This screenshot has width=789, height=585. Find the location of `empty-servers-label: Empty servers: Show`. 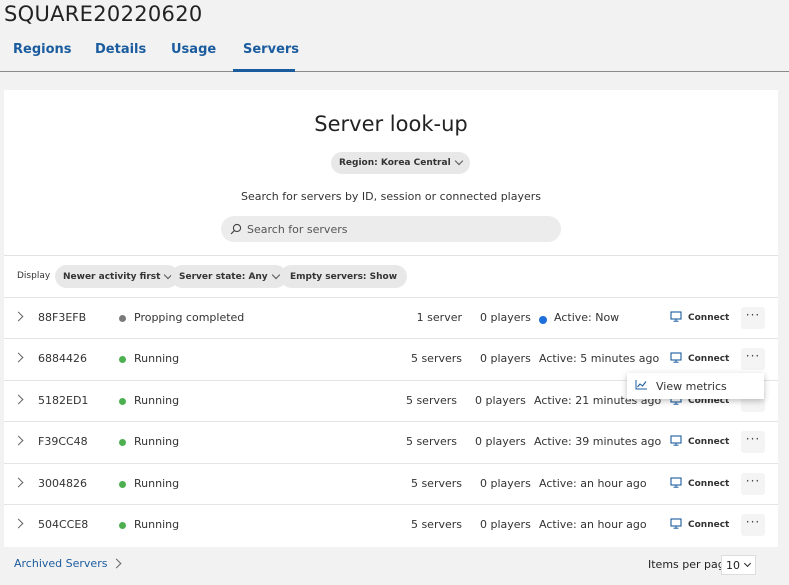

empty-servers-label: Empty servers: Show is located at coordinates (344, 276).